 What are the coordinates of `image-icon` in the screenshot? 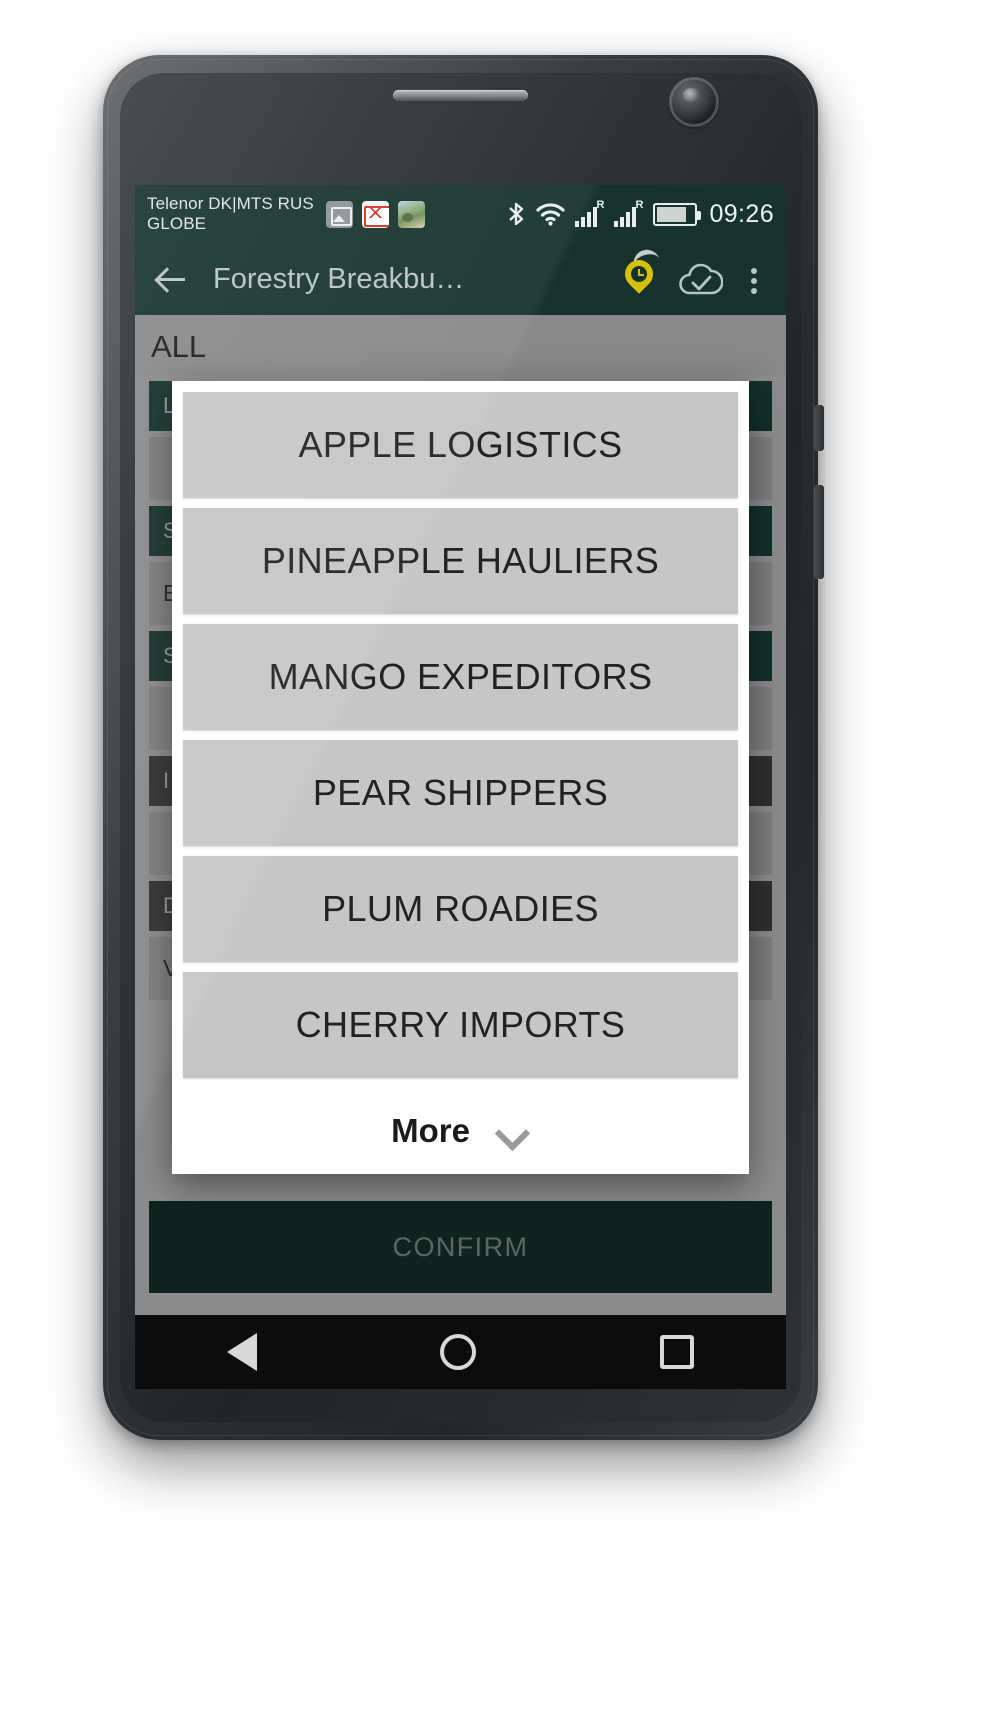 It's located at (339, 214).